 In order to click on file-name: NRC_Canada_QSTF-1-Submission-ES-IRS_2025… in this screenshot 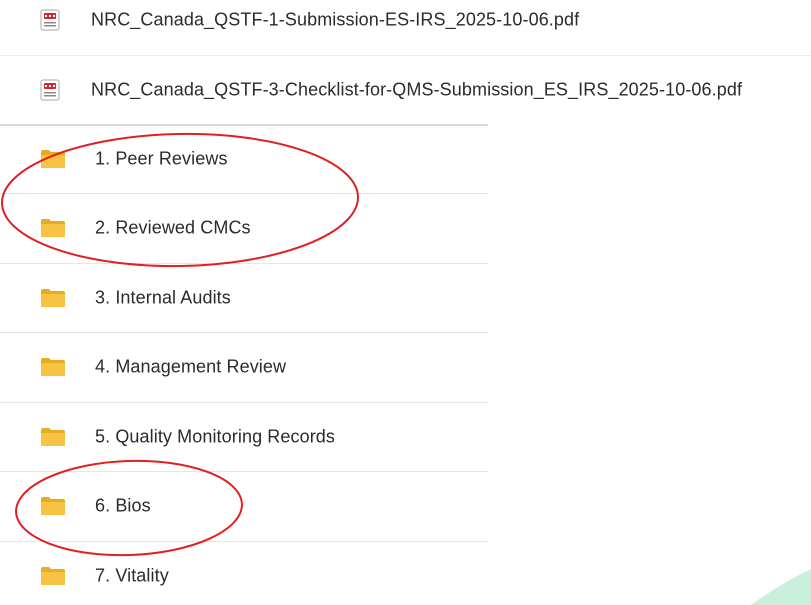, I will do `click(335, 19)`.